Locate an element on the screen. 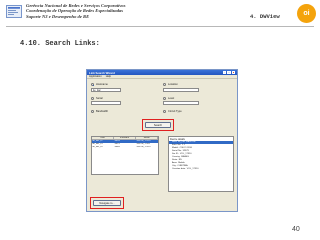  hostname-input: ite_riac is located at coordinates (106, 90).